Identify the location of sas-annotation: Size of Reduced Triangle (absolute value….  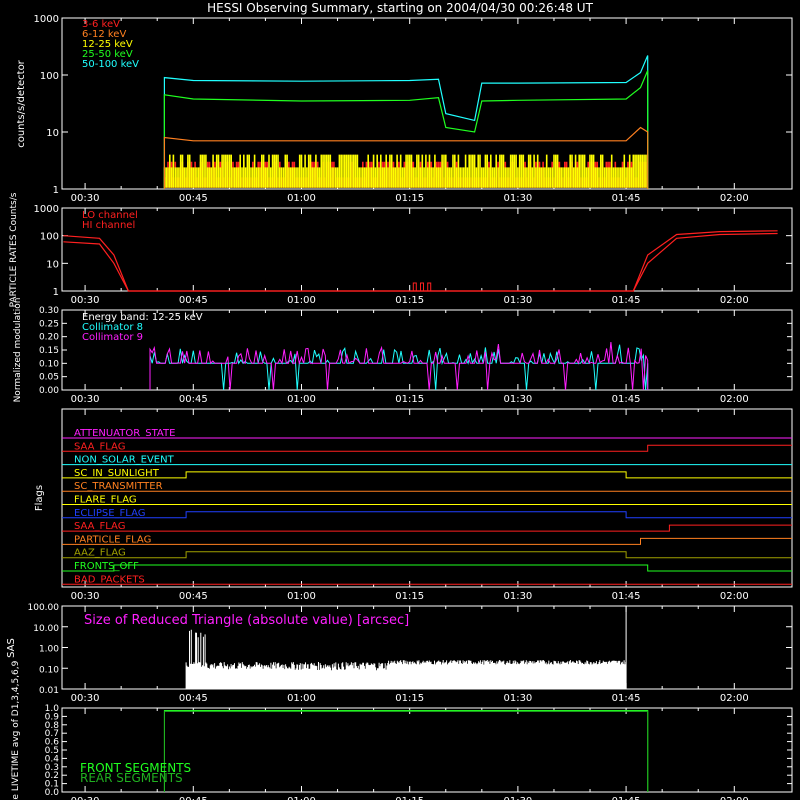
(246, 620).